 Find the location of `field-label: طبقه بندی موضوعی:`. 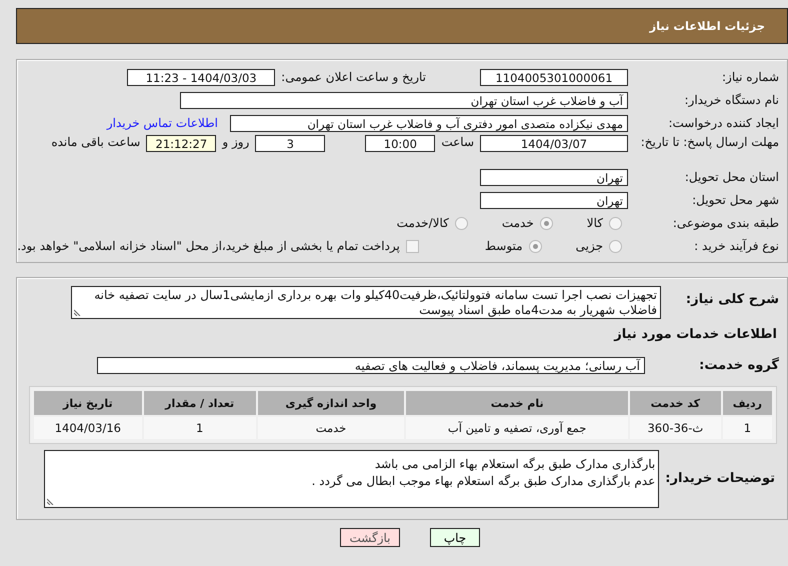

field-label: طبقه بندی موضوعی: is located at coordinates (725, 223).